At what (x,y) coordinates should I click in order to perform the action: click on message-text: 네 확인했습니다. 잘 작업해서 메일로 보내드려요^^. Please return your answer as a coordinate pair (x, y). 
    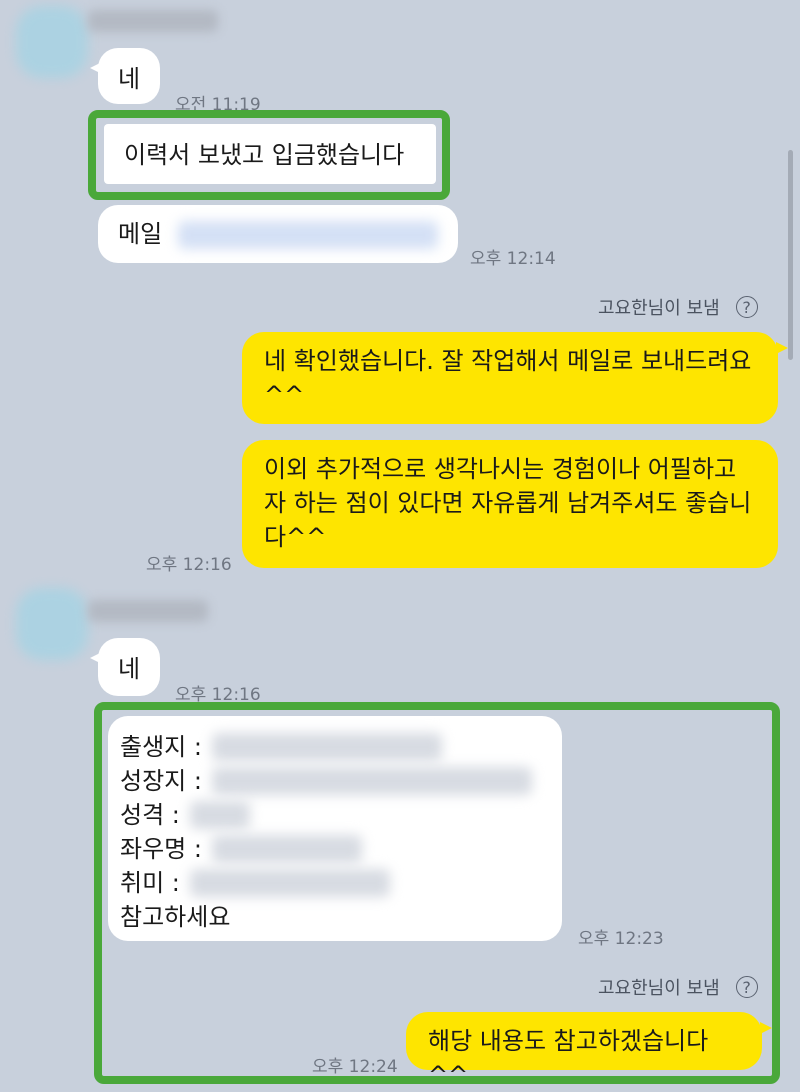
    Looking at the image, I should click on (508, 378).